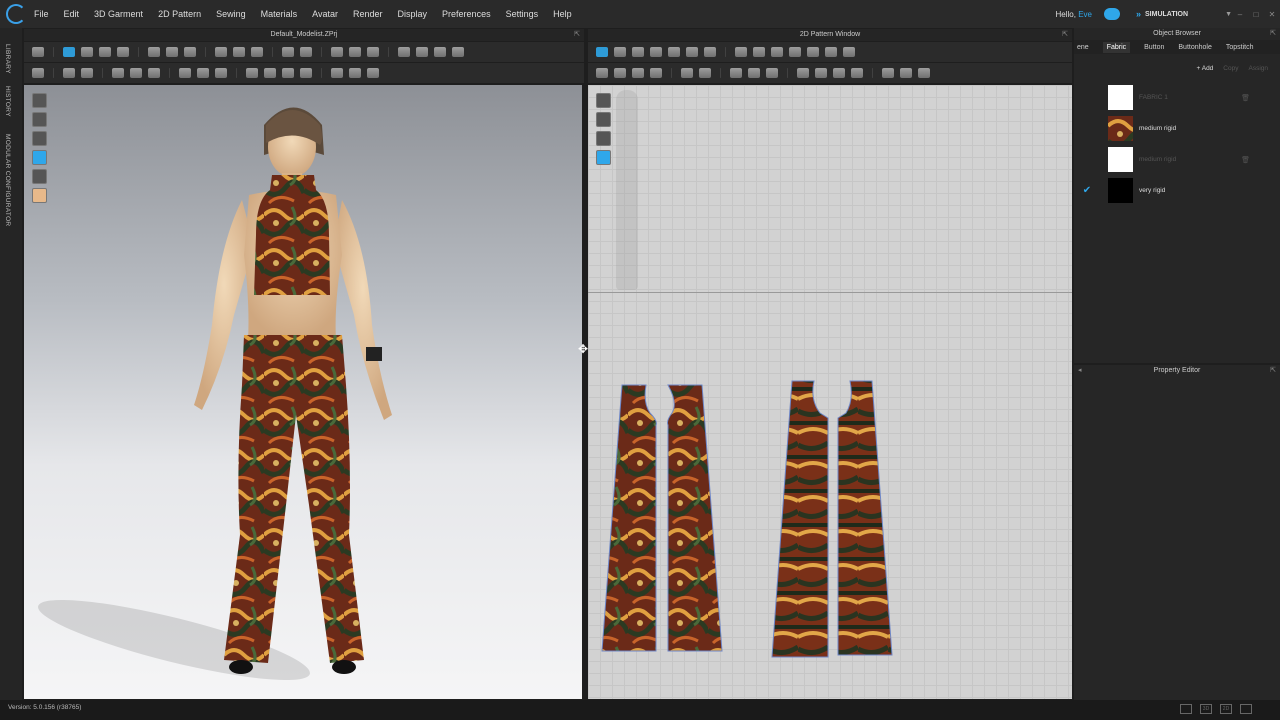 Image resolution: width=1280 pixels, height=720 pixels. What do you see at coordinates (466, 14) in the screenshot?
I see `menu-preferences: Preferences` at bounding box center [466, 14].